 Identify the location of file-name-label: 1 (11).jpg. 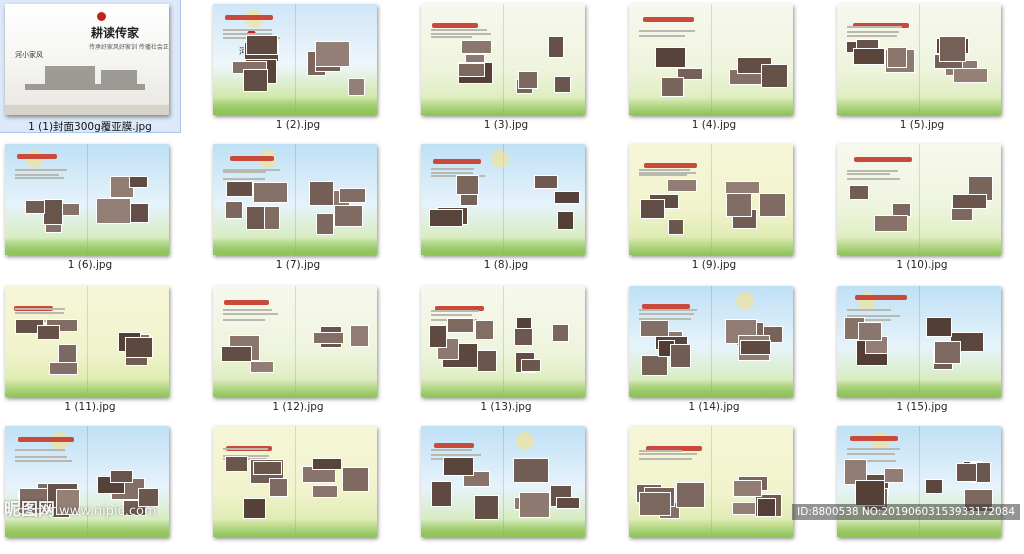
(90, 407).